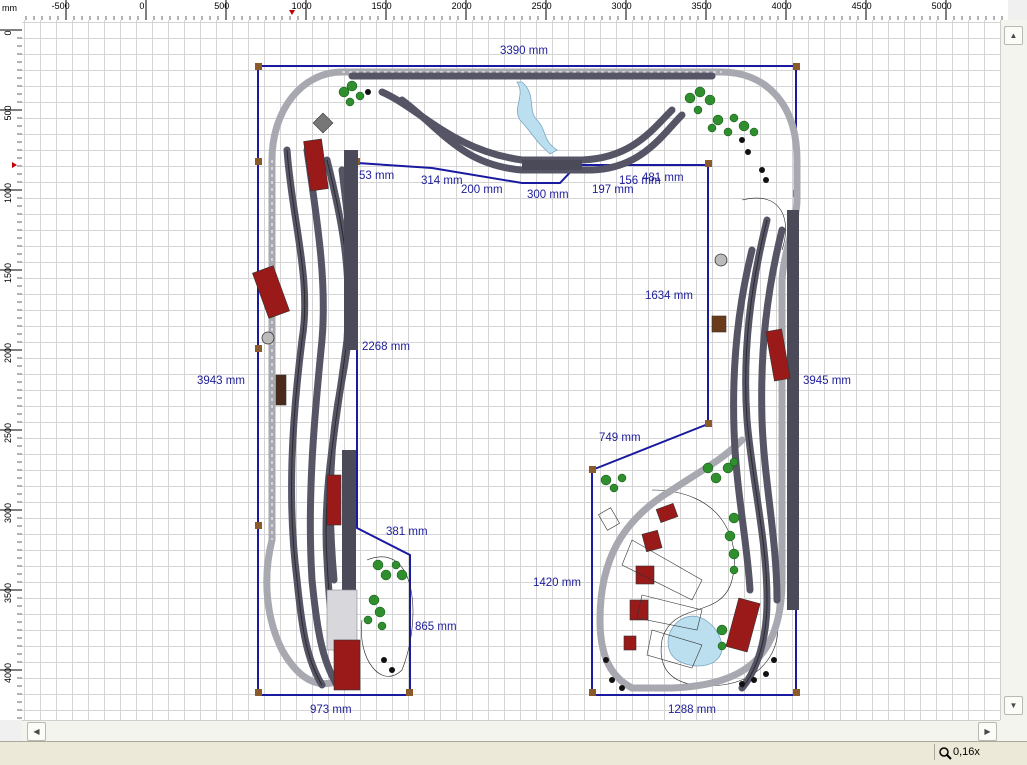 This screenshot has height=765, width=1027. What do you see at coordinates (524, 51) in the screenshot?
I see `dim-top-width: 3390 mm` at bounding box center [524, 51].